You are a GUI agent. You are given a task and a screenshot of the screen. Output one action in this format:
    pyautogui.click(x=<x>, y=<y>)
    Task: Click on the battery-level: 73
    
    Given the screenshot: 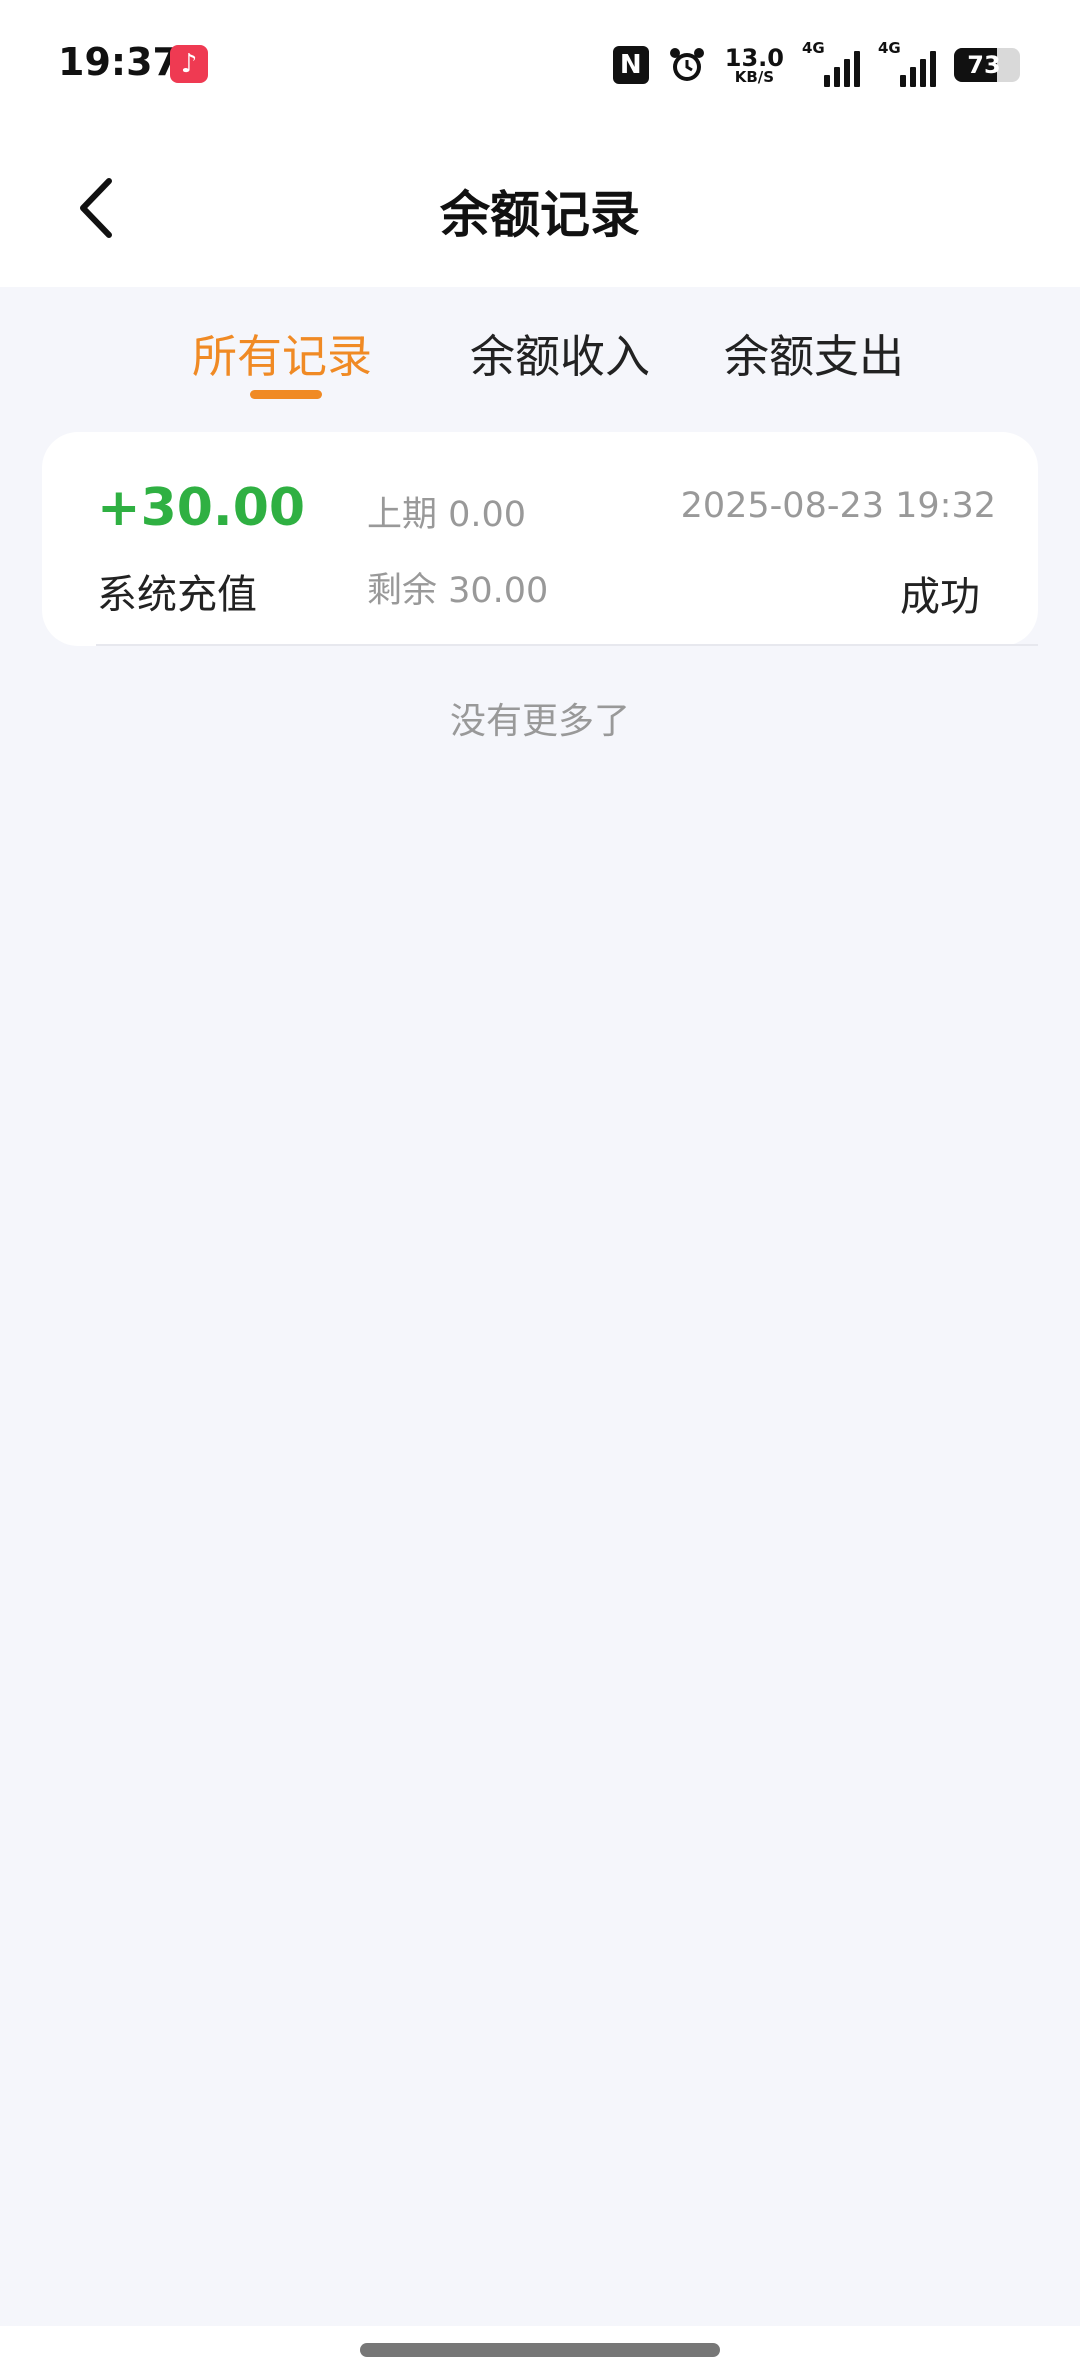 What is the action you would take?
    pyautogui.click(x=984, y=65)
    